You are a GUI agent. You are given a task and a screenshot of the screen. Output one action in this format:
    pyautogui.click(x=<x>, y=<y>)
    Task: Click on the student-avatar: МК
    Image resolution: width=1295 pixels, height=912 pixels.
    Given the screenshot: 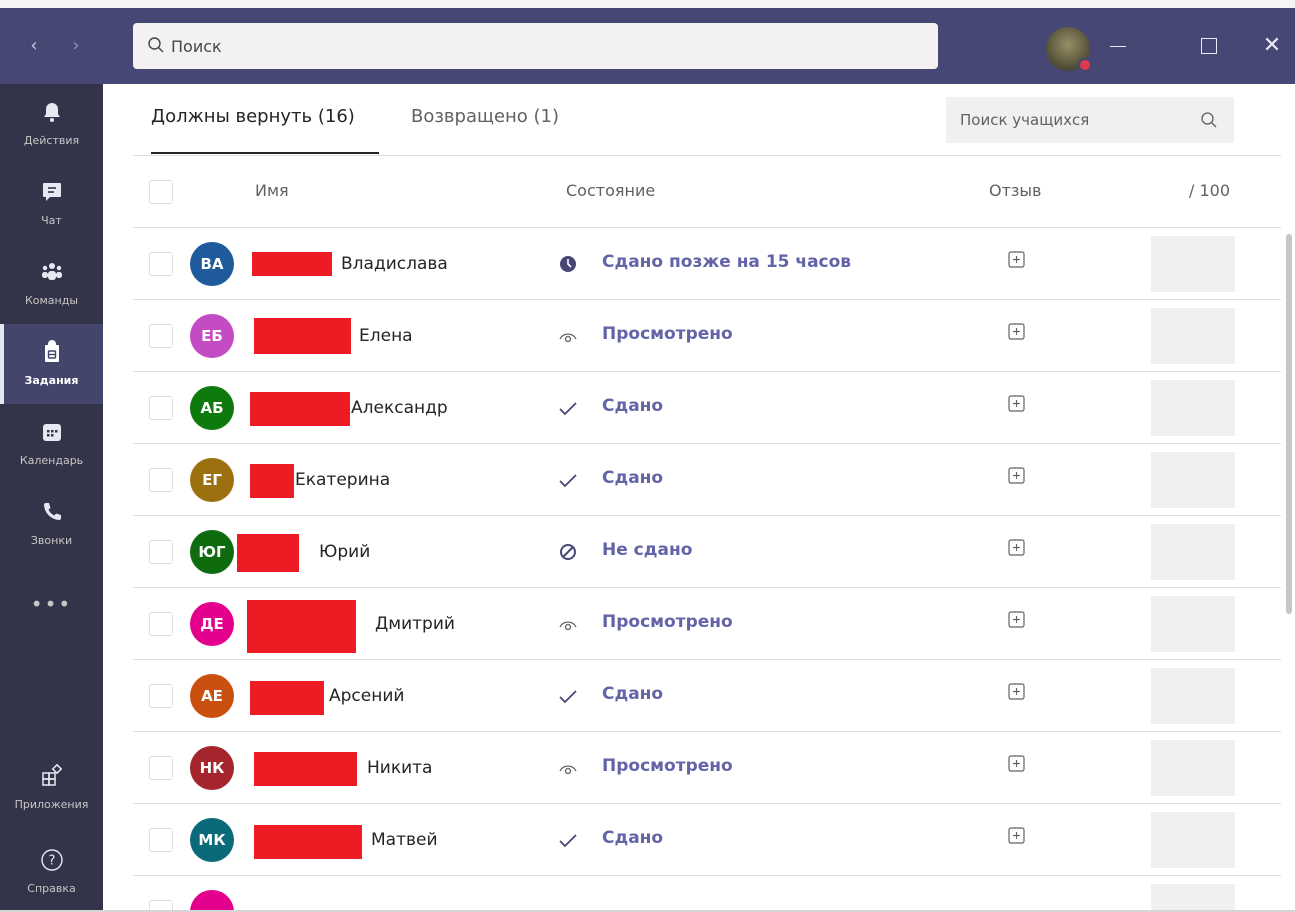 What is the action you would take?
    pyautogui.click(x=212, y=840)
    